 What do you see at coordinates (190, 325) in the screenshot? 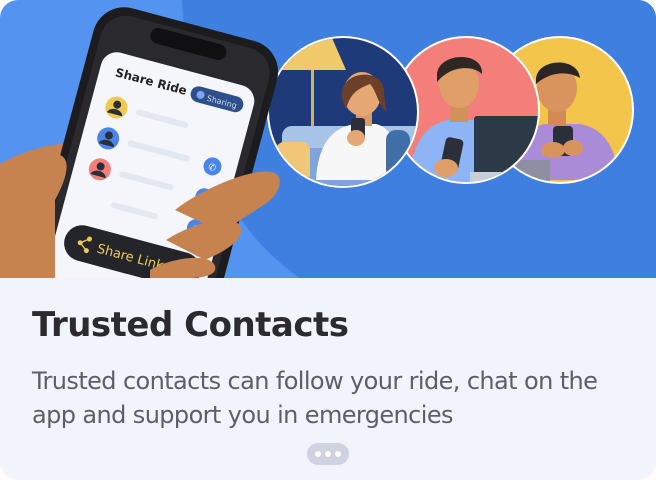
I see `onboarding-title: Trusted Contacts` at bounding box center [190, 325].